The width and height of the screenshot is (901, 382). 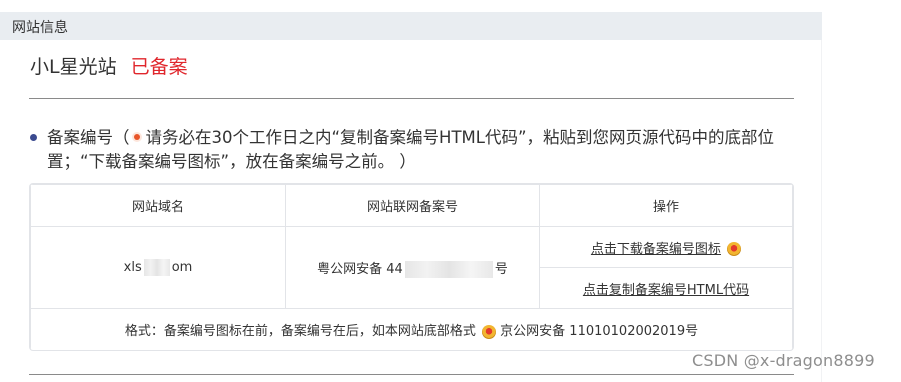 What do you see at coordinates (33, 137) in the screenshot?
I see `bullet-dot-icon` at bounding box center [33, 137].